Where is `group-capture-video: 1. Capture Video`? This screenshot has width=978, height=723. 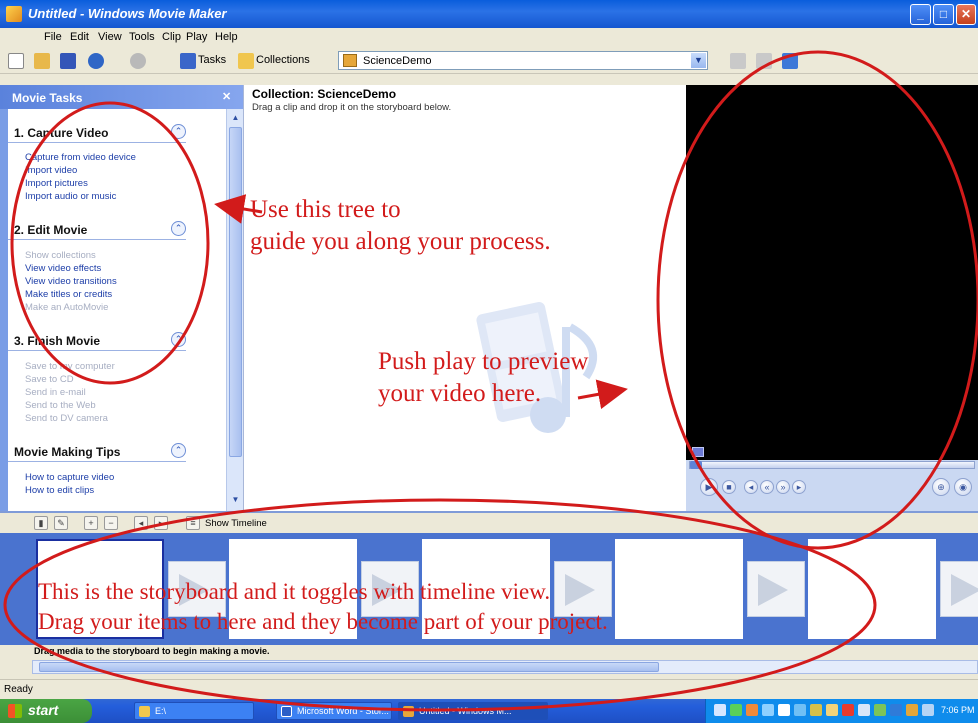 group-capture-video: 1. Capture Video is located at coordinates (97, 133).